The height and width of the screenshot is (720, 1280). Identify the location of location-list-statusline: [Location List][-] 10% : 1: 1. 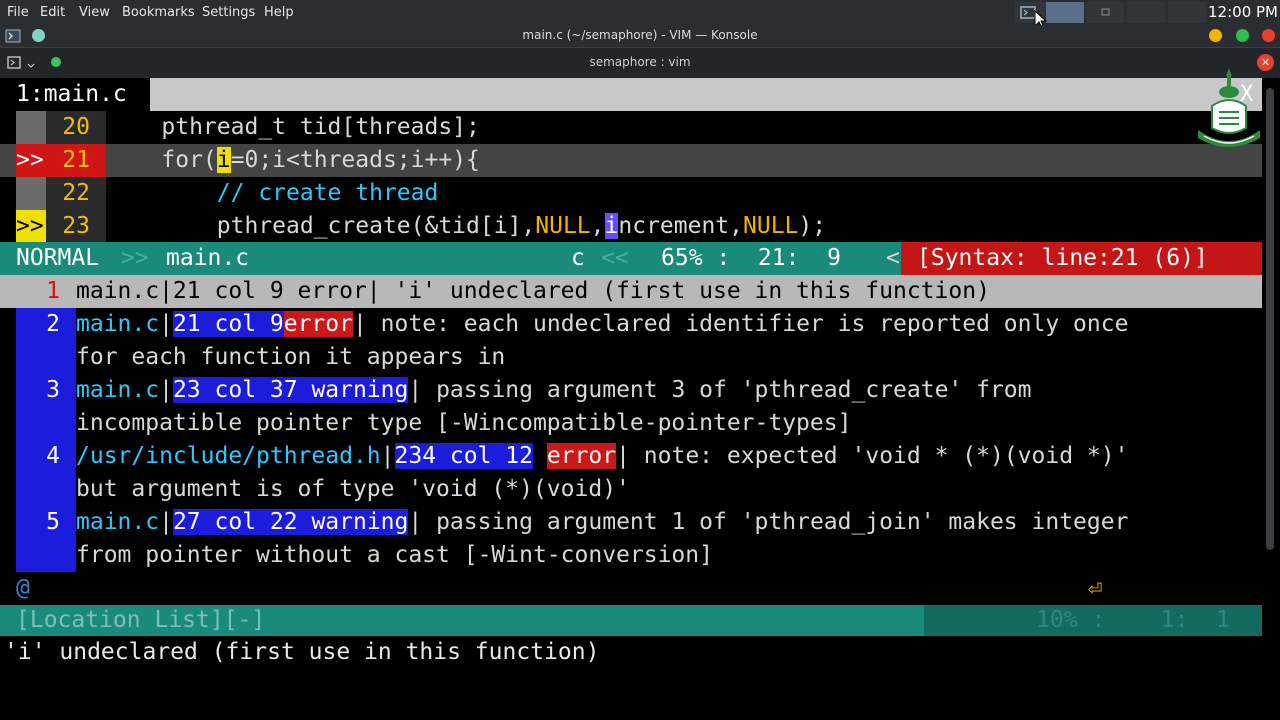
(631, 620).